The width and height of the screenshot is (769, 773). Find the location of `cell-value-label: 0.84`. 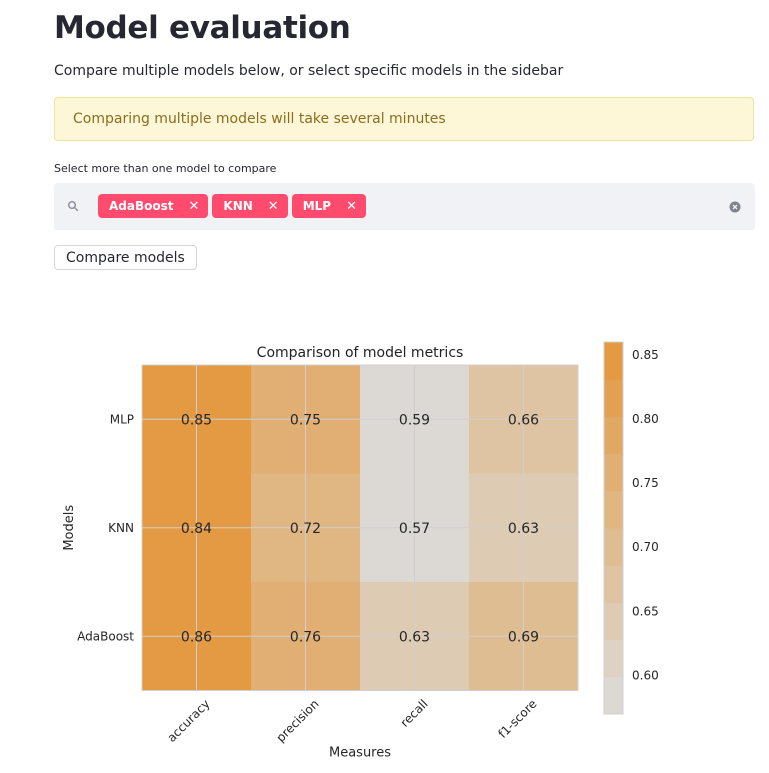

cell-value-label: 0.84 is located at coordinates (196, 529).